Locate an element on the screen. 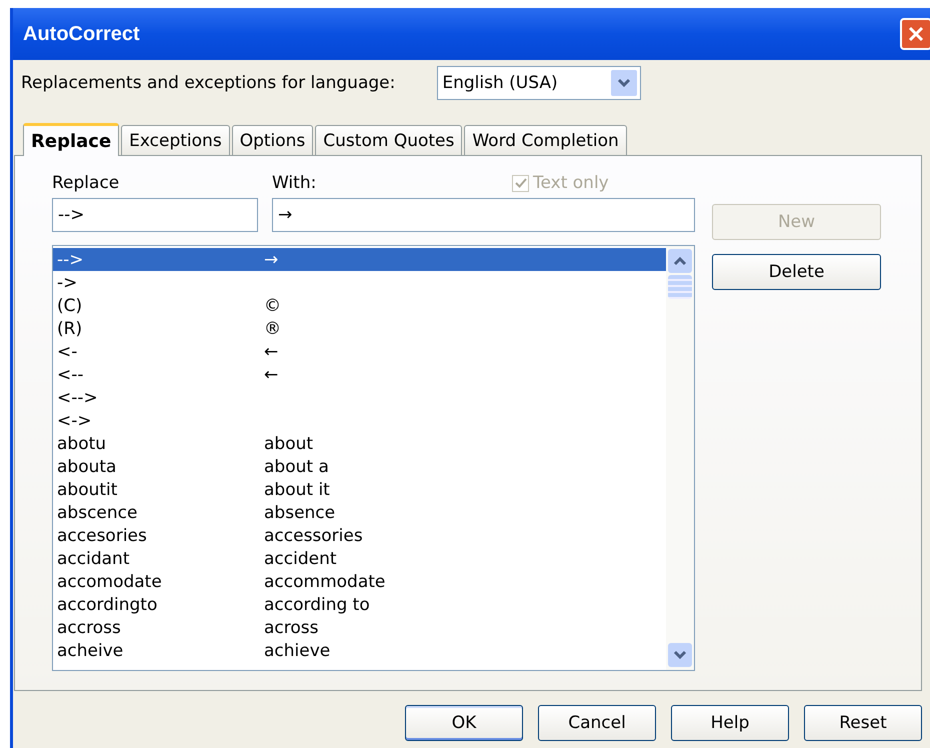 This screenshot has height=748, width=930. list-row: accesories accessories is located at coordinates (359, 535).